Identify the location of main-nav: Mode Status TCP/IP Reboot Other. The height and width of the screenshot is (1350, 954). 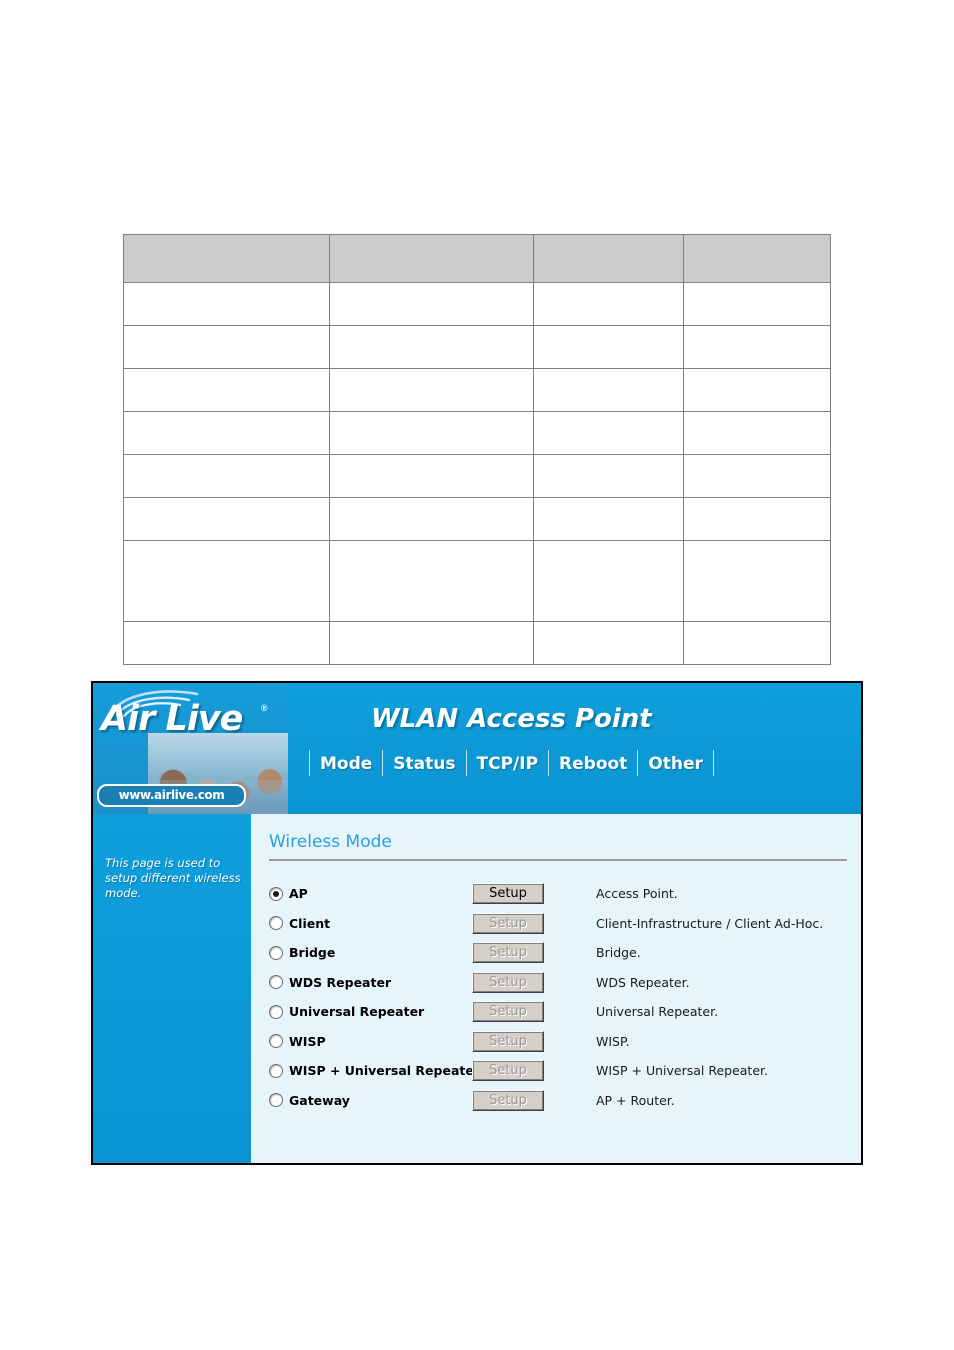
(511, 763).